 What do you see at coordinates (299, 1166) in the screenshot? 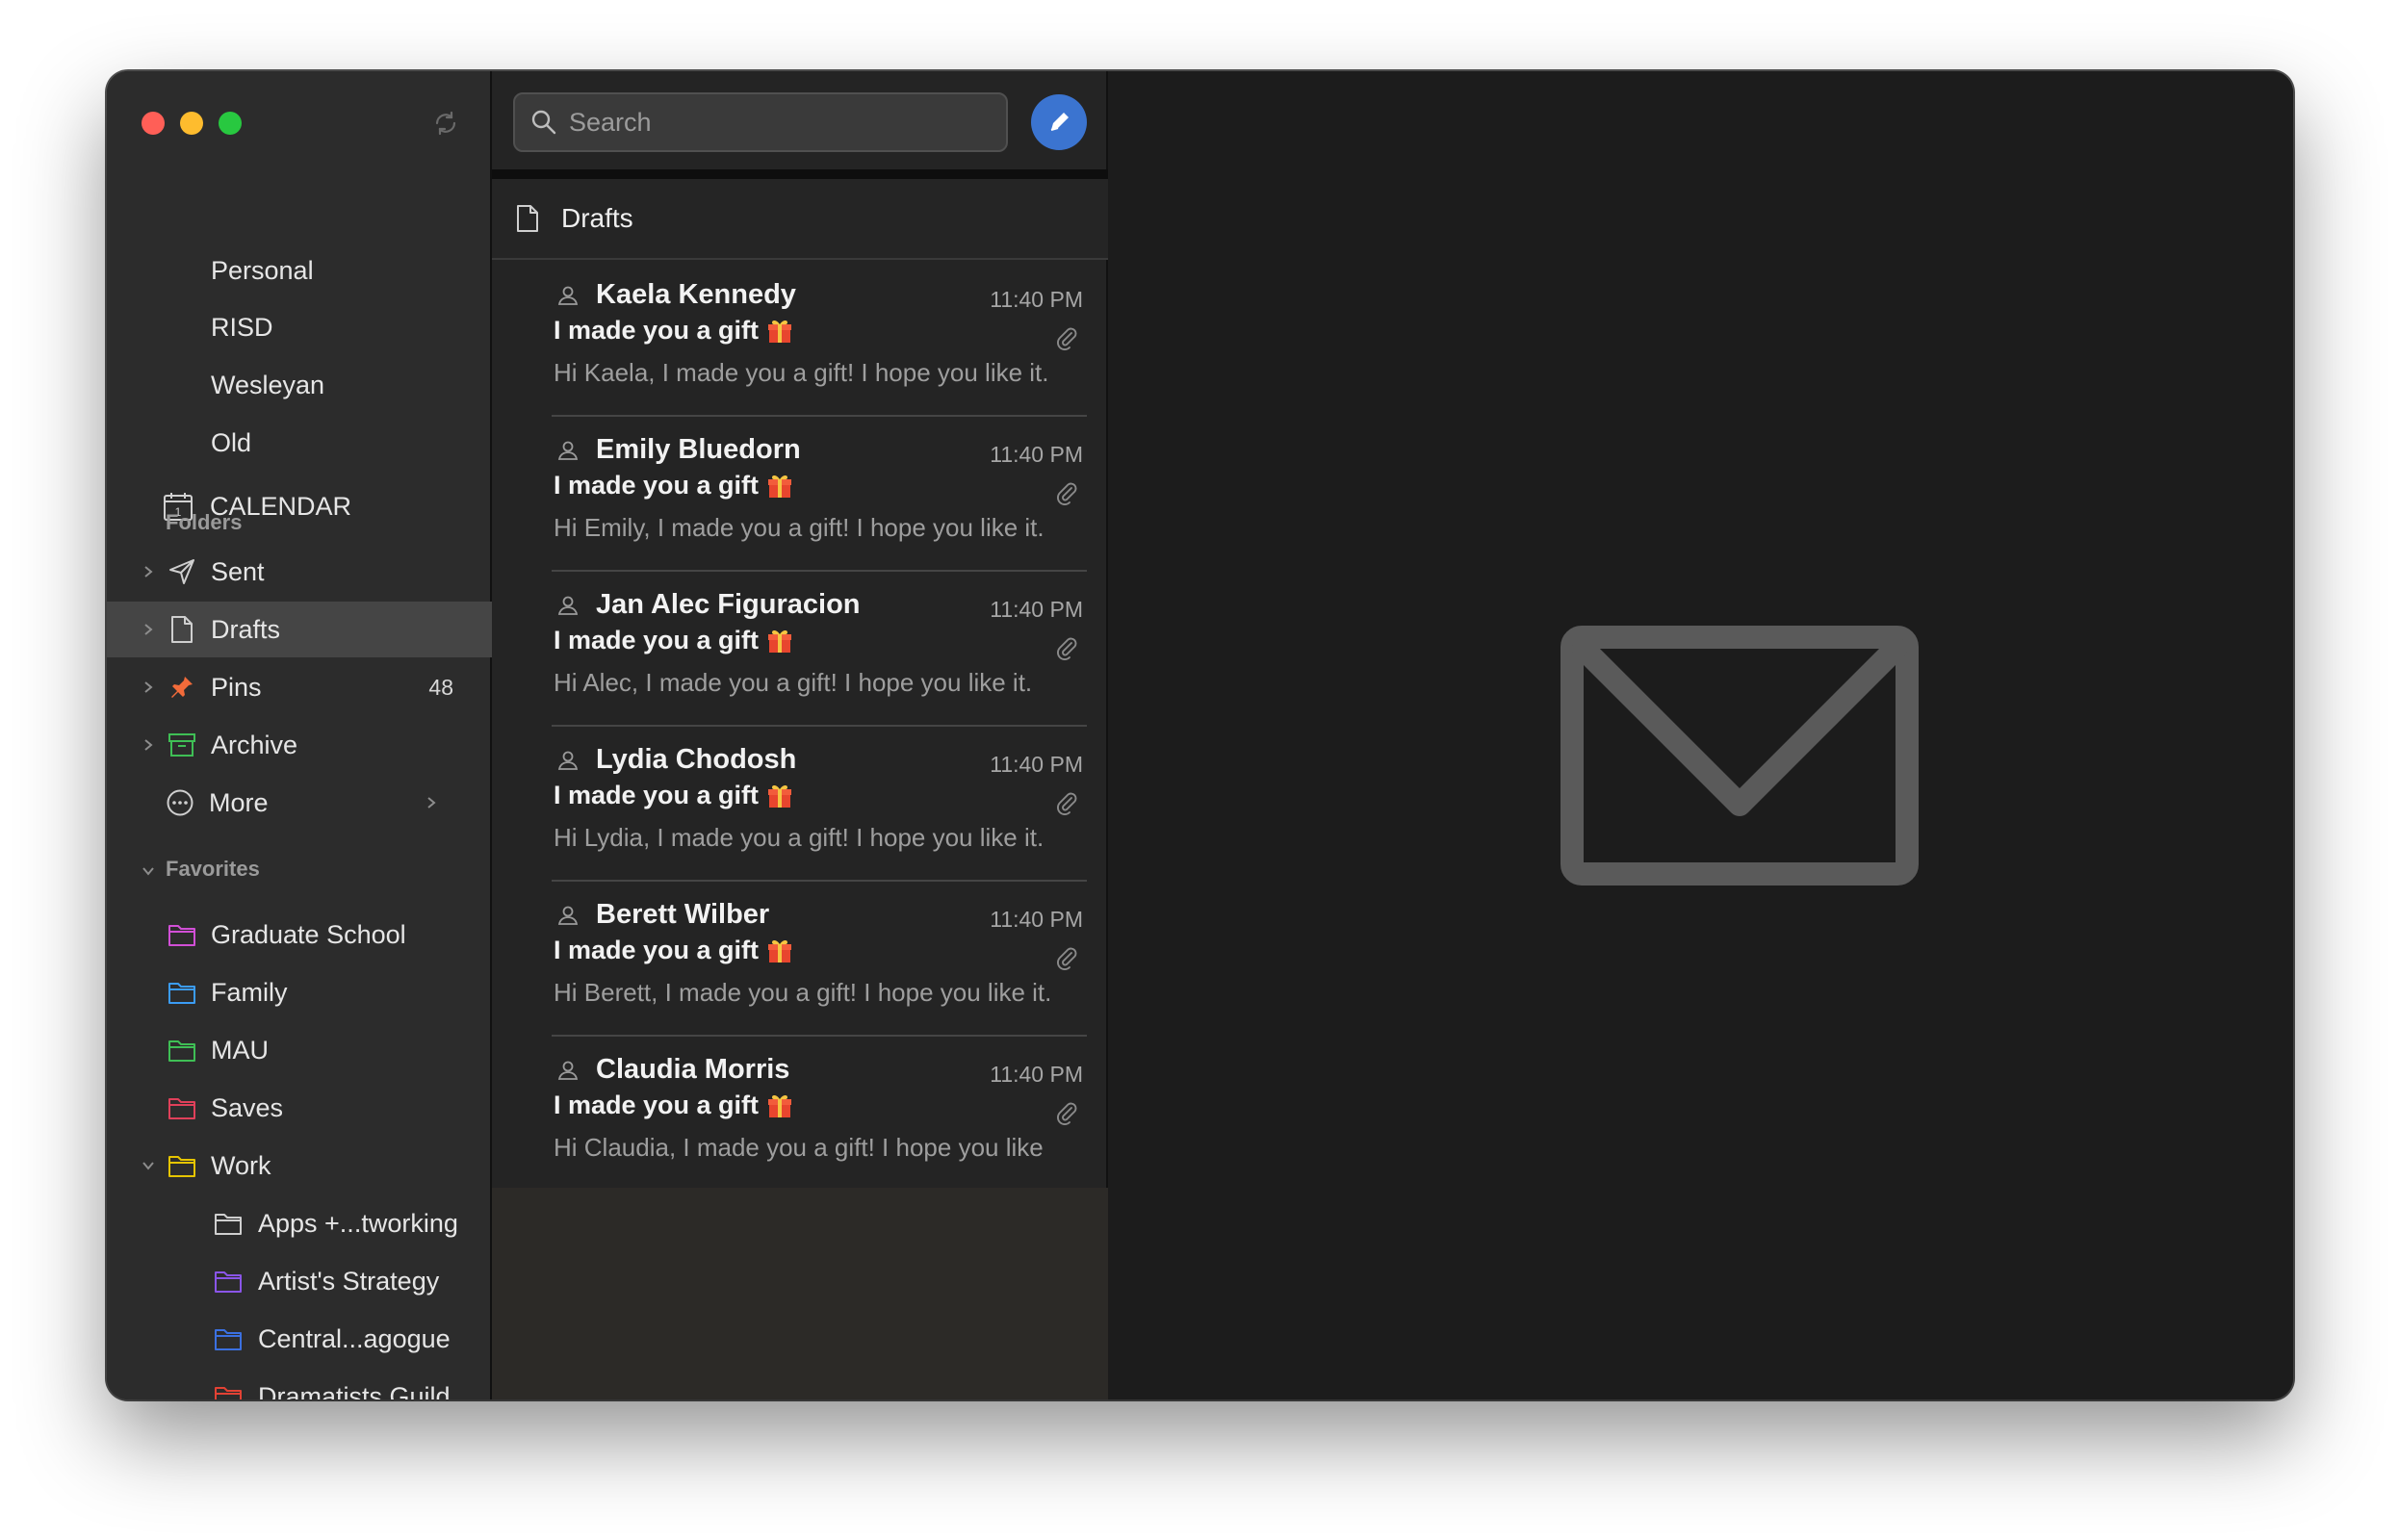
I see `sidebar-item-work: Work` at bounding box center [299, 1166].